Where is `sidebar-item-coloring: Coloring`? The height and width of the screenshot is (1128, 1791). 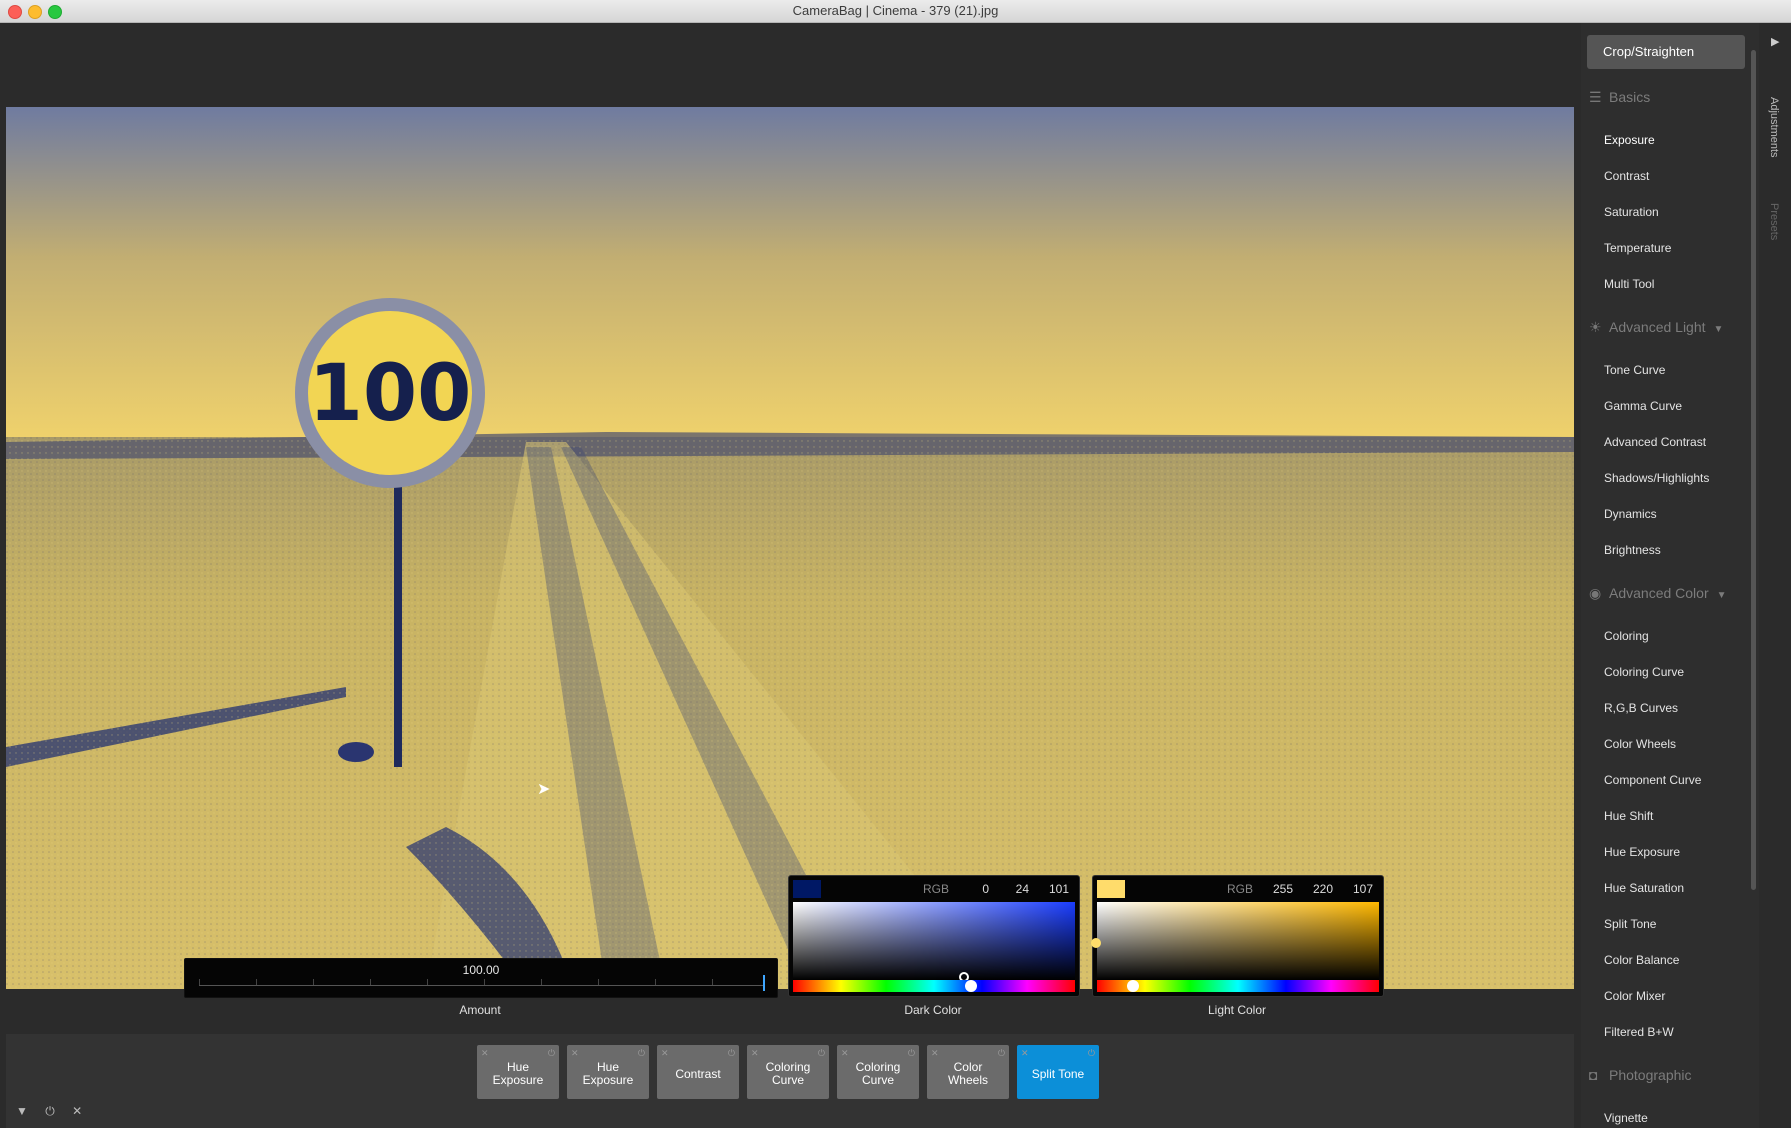
sidebar-item-coloring: Coloring is located at coordinates (1626, 636).